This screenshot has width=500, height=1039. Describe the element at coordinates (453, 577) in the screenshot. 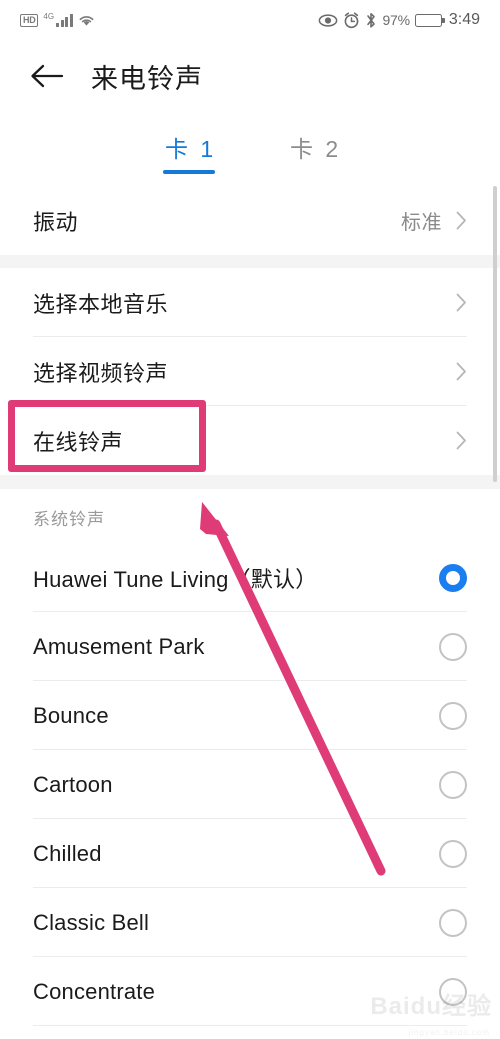

I see `radio-button-selected` at that location.